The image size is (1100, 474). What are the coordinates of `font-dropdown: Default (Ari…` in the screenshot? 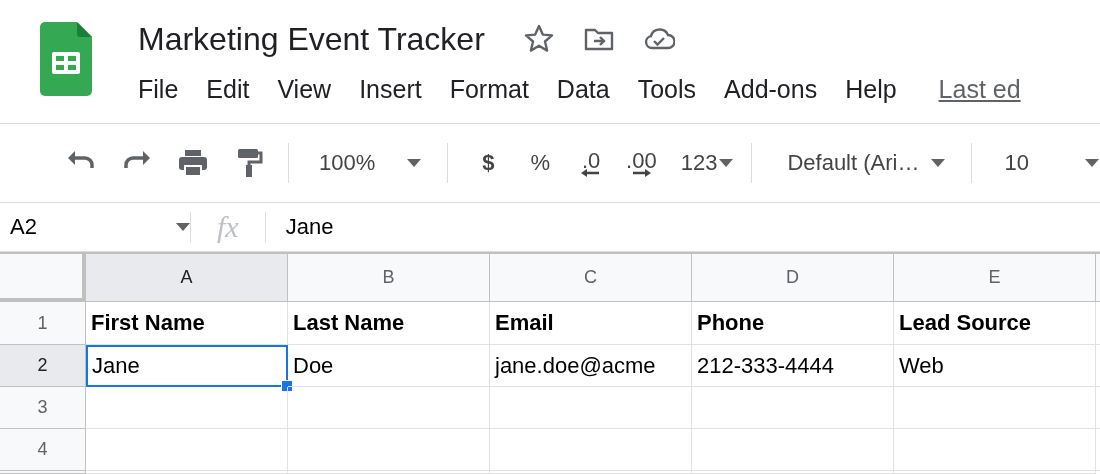 It's located at (866, 163).